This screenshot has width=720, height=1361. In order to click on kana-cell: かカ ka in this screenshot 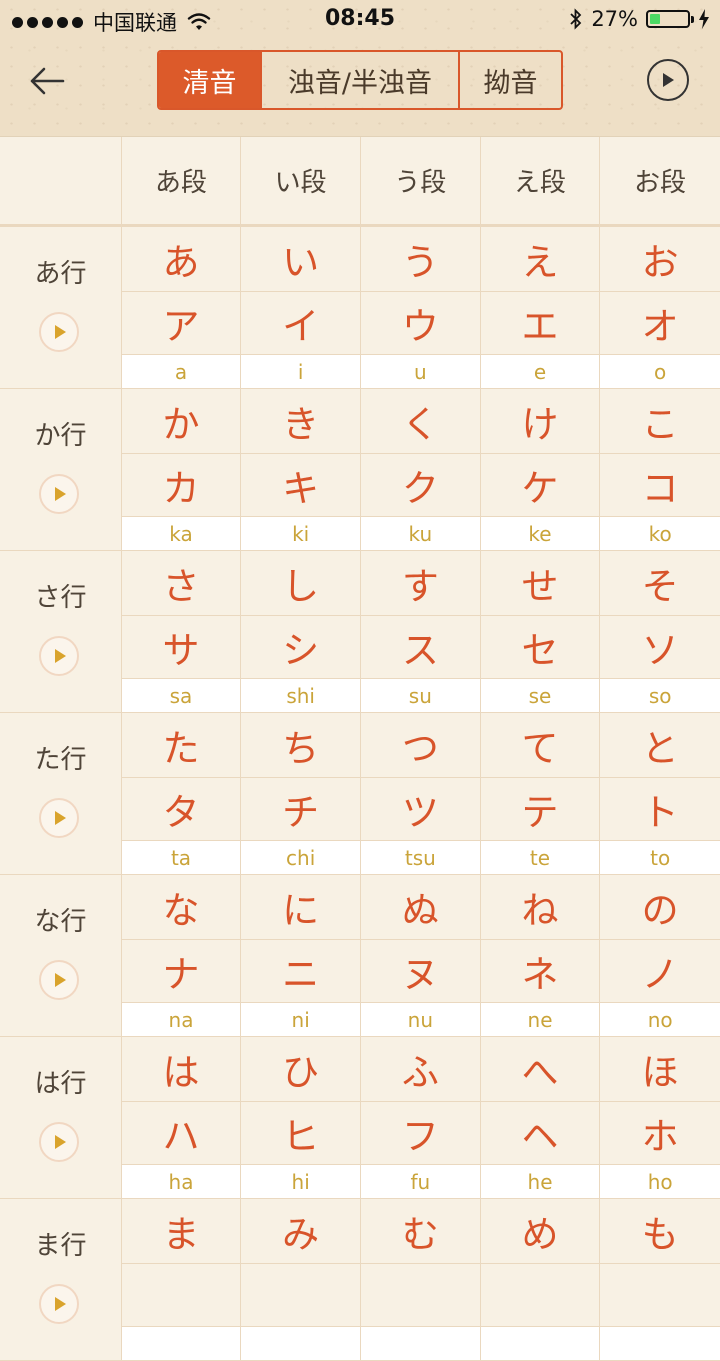, I will do `click(181, 469)`.